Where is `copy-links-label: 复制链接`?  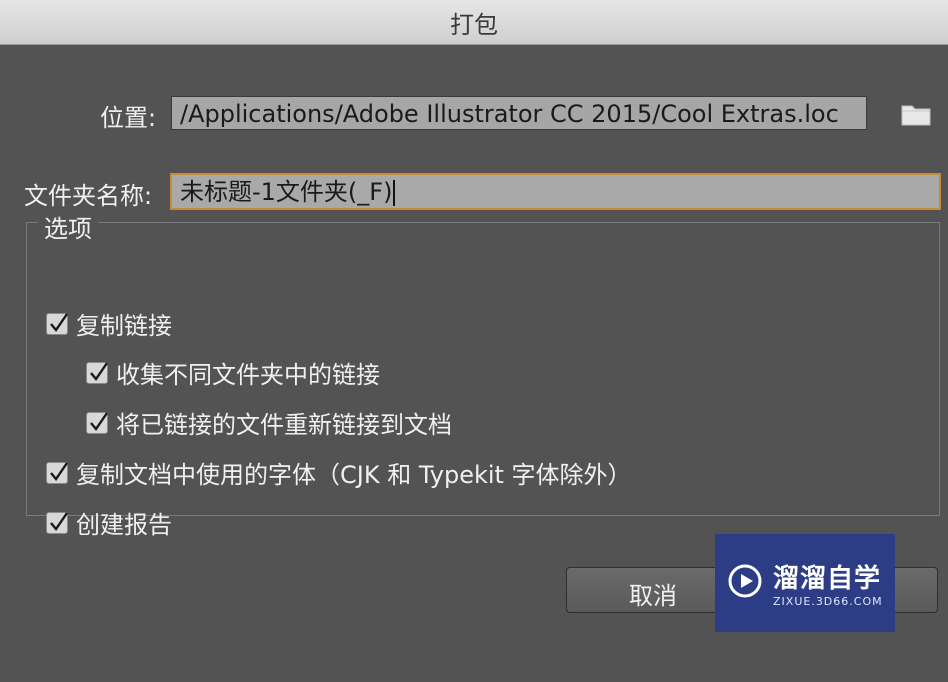 copy-links-label: 复制链接 is located at coordinates (124, 326).